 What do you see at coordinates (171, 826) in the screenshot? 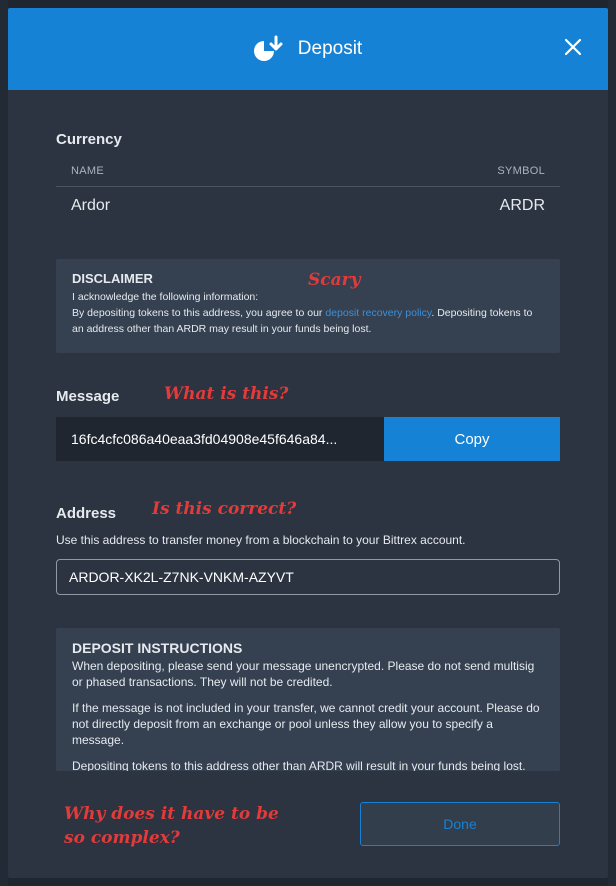
I see `annotation-footer: Why does it have to be so complex?` at bounding box center [171, 826].